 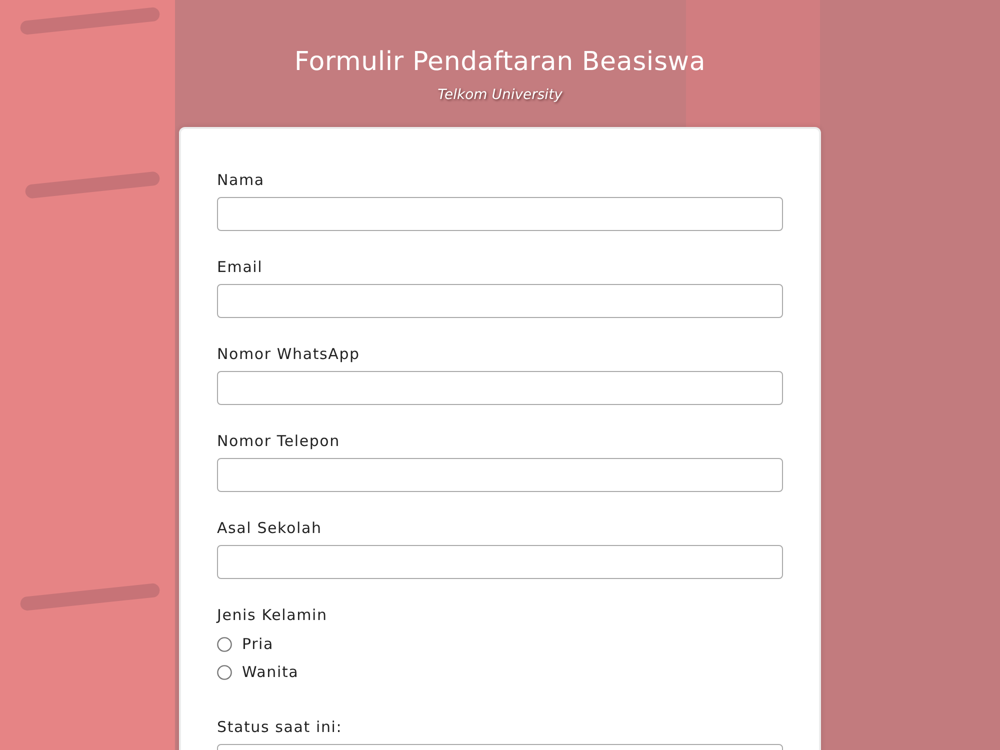 What do you see at coordinates (279, 727) in the screenshot?
I see `field-label: Status saat ini:` at bounding box center [279, 727].